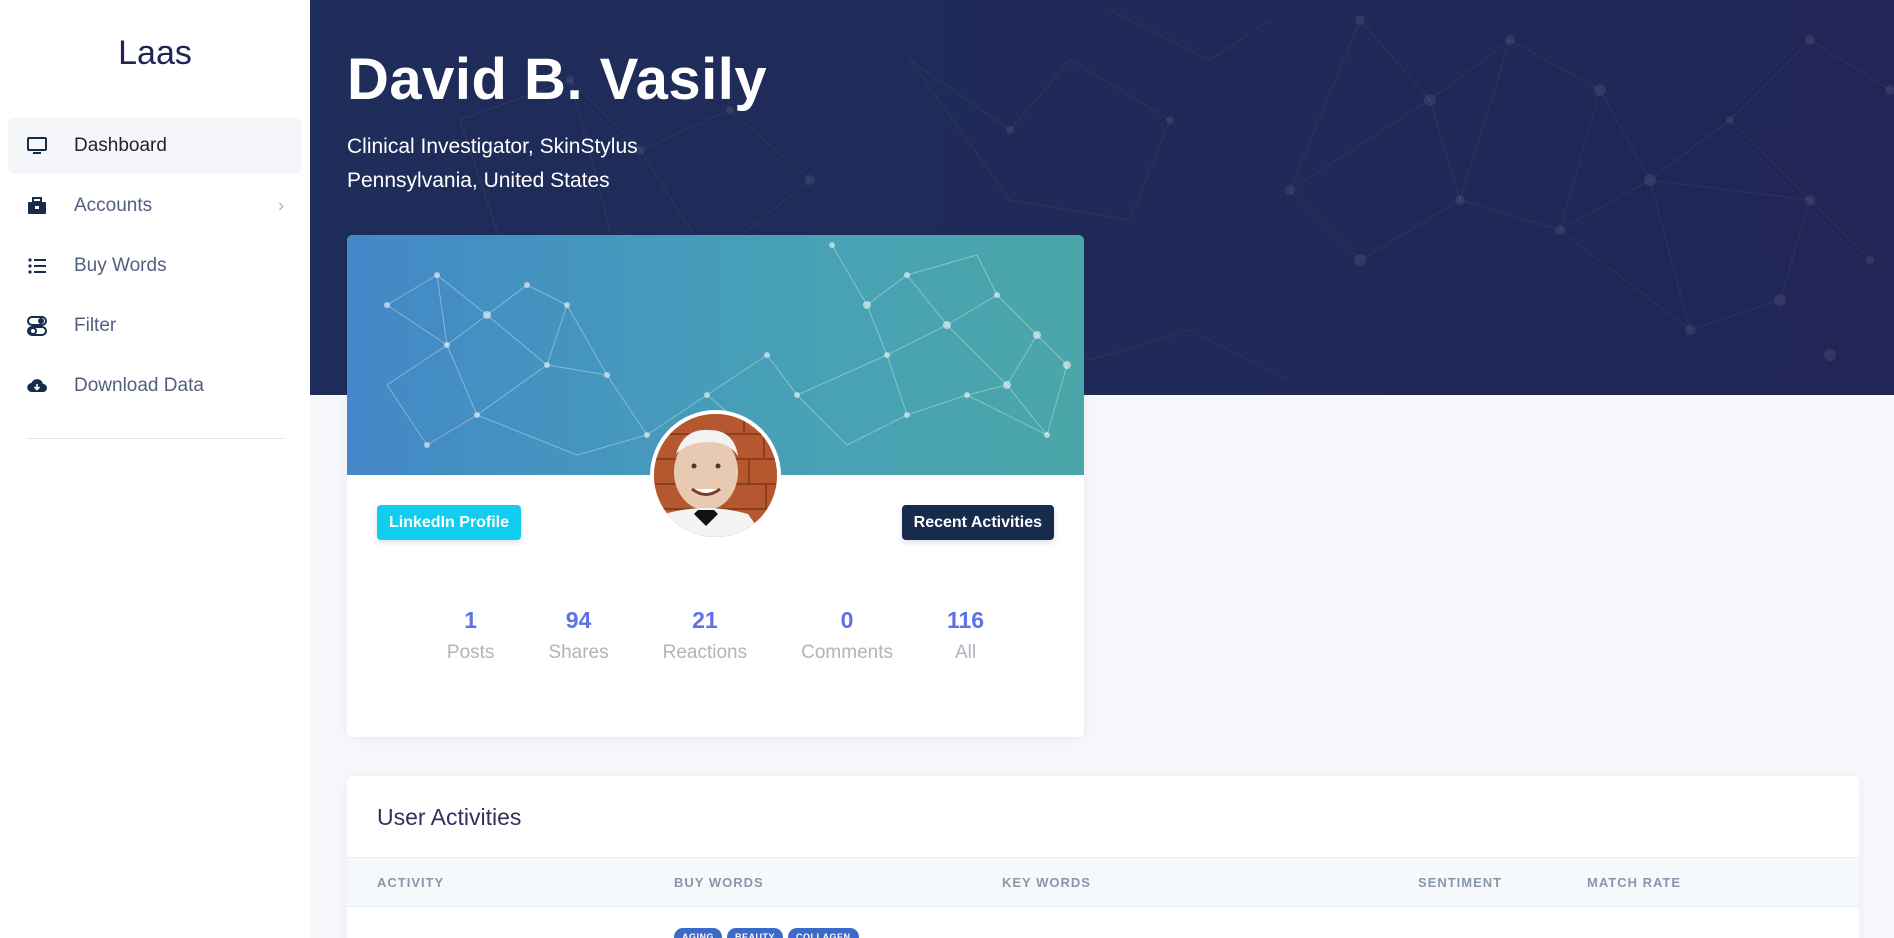 This screenshot has width=1894, height=938. I want to click on column-header-key-words: KEY WORDS, so click(1046, 882).